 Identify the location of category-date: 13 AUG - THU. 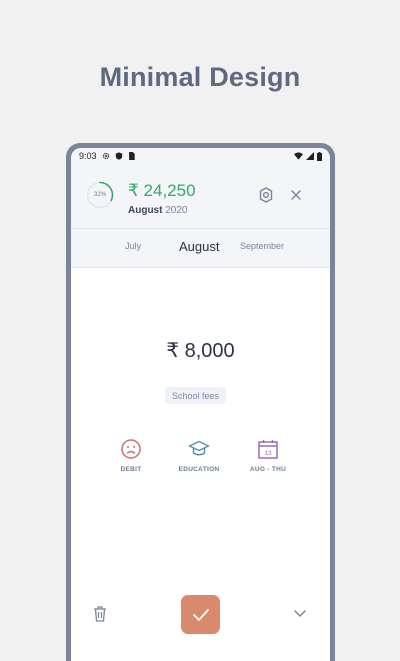
(268, 455).